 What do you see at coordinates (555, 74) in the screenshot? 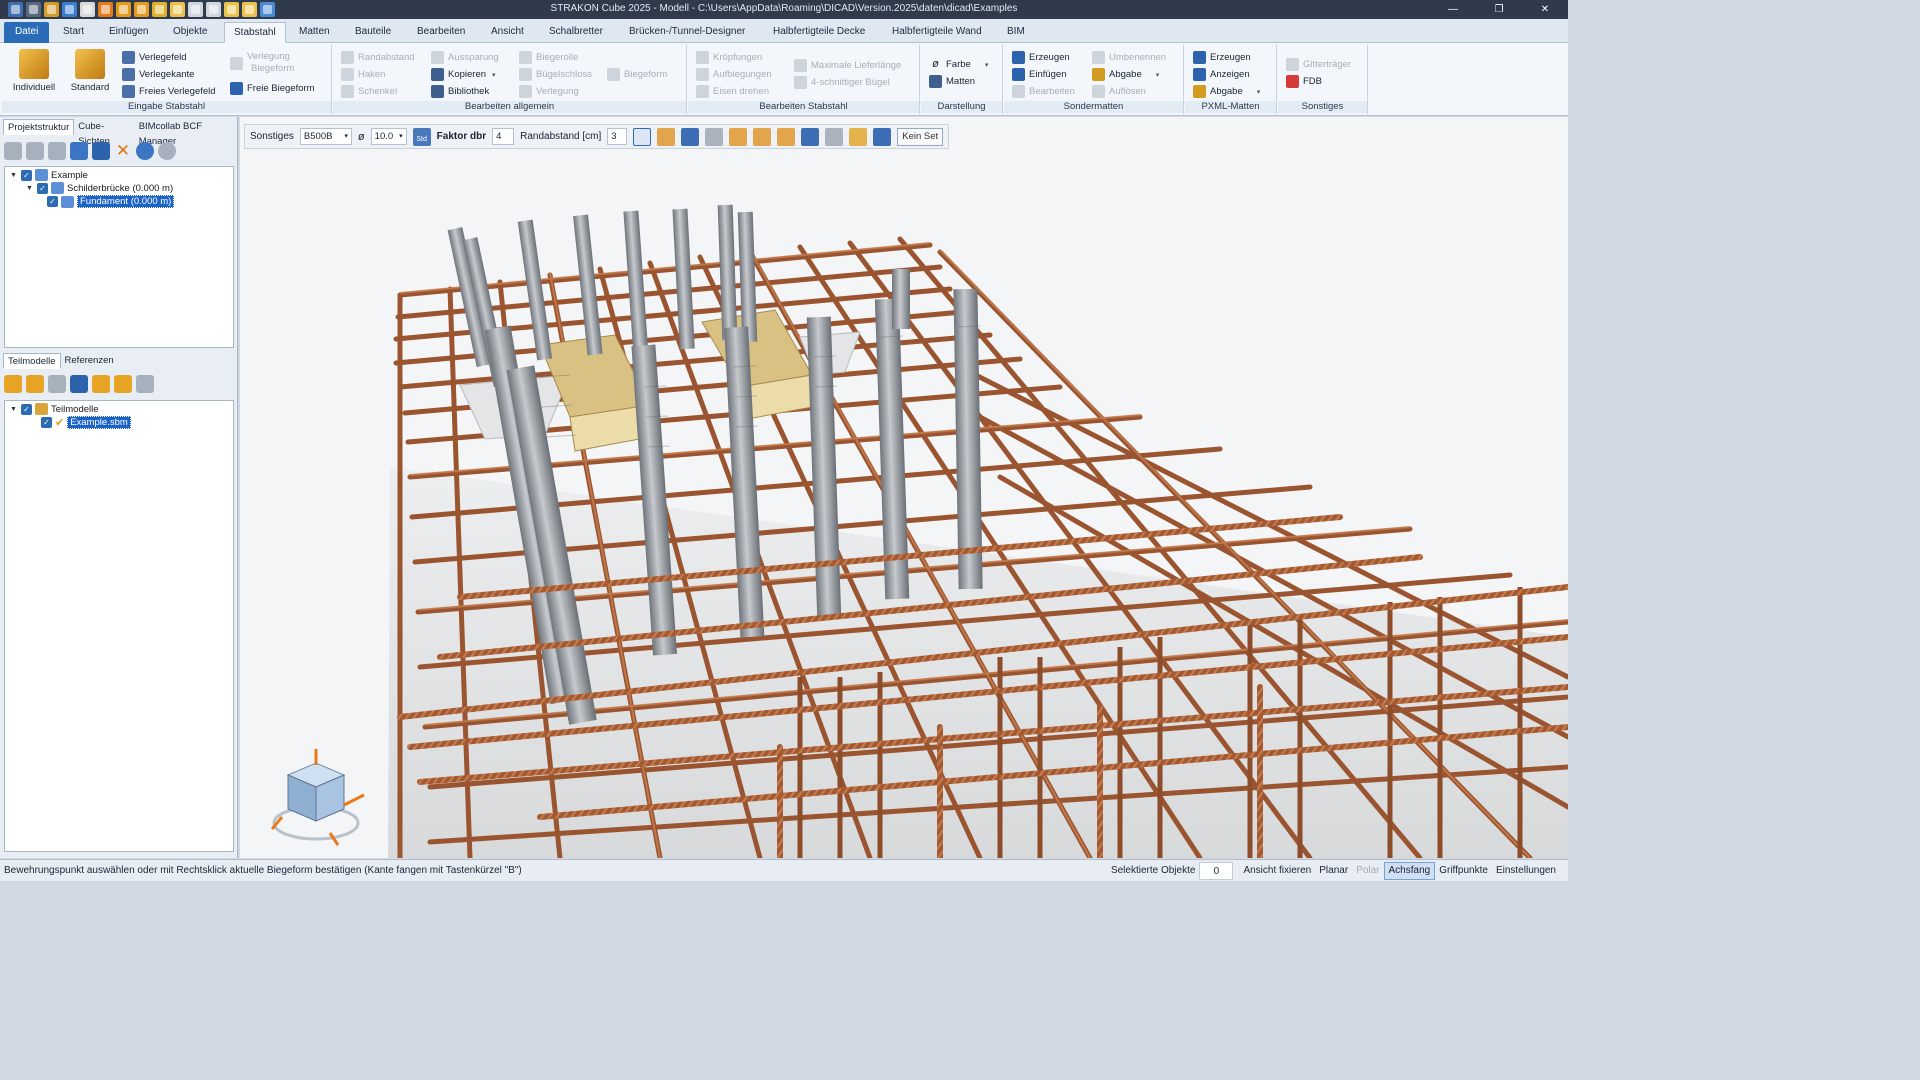
I see `buegelschloss-button: Bügelschloss` at bounding box center [555, 74].